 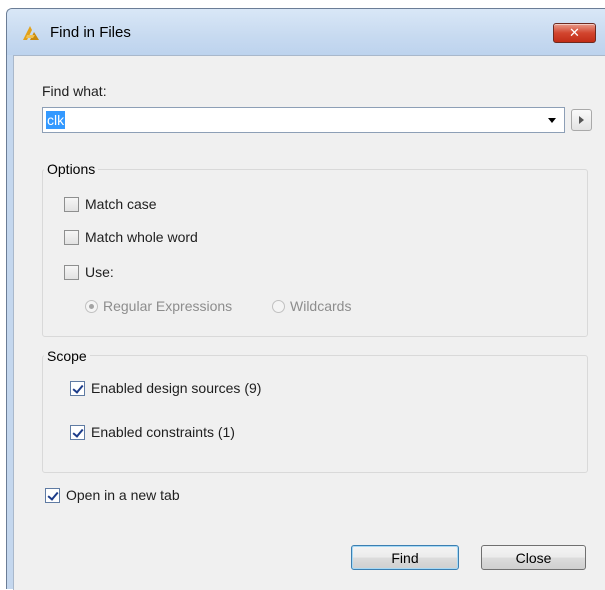 What do you see at coordinates (74, 91) in the screenshot?
I see `find-what-label: Find what:` at bounding box center [74, 91].